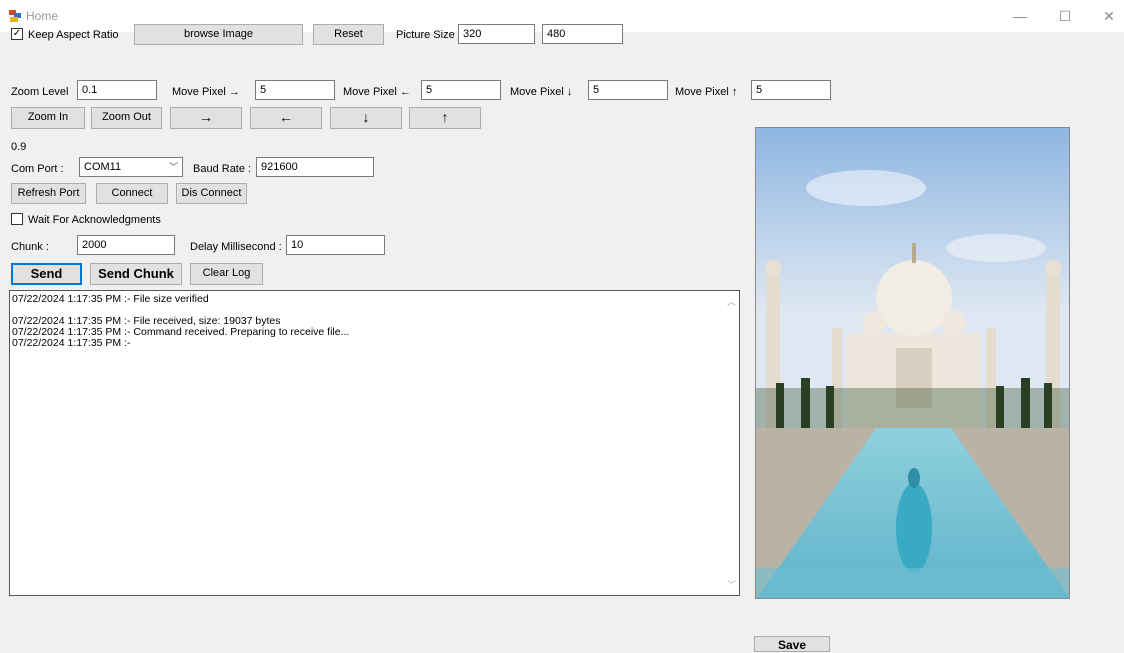 The width and height of the screenshot is (1124, 653). Describe the element at coordinates (206, 92) in the screenshot. I see `move-right-label: Move Pixel →` at that location.